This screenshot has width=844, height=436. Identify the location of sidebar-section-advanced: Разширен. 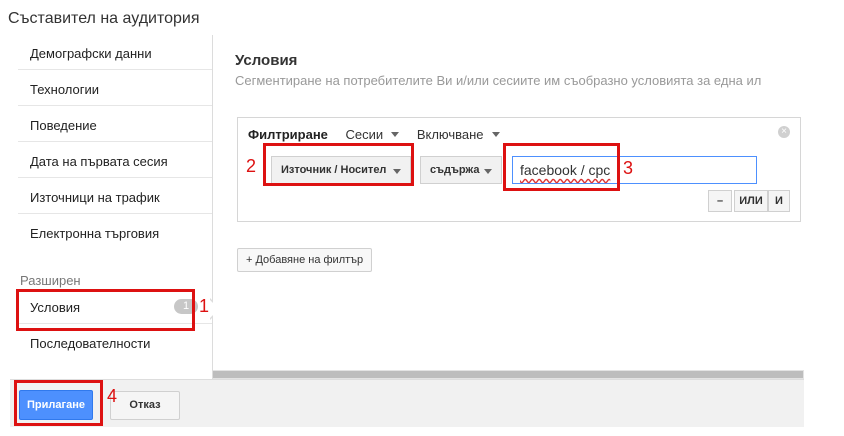
(50, 280).